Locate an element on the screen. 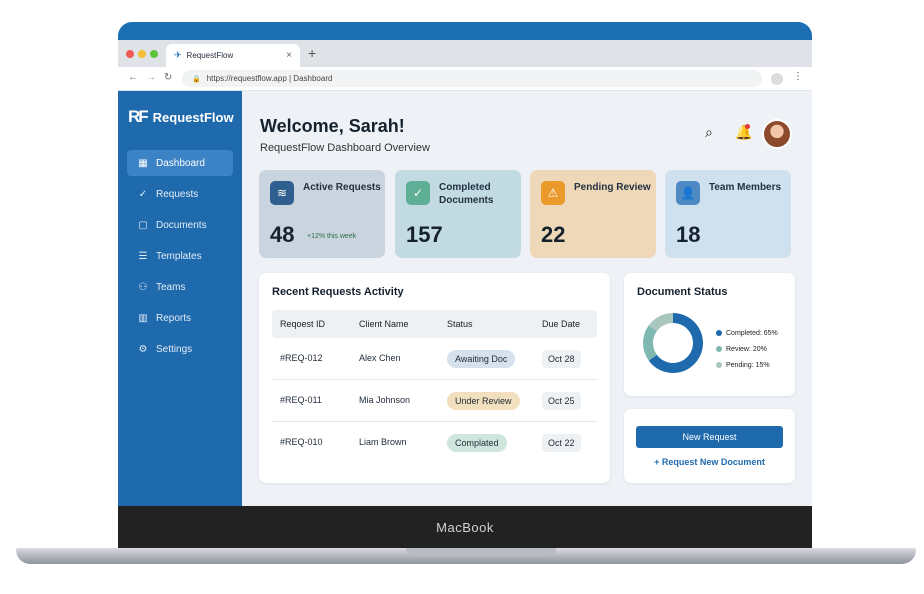 The width and height of the screenshot is (924, 594). browser-tab: ✈ RequestFlow × is located at coordinates (233, 55).